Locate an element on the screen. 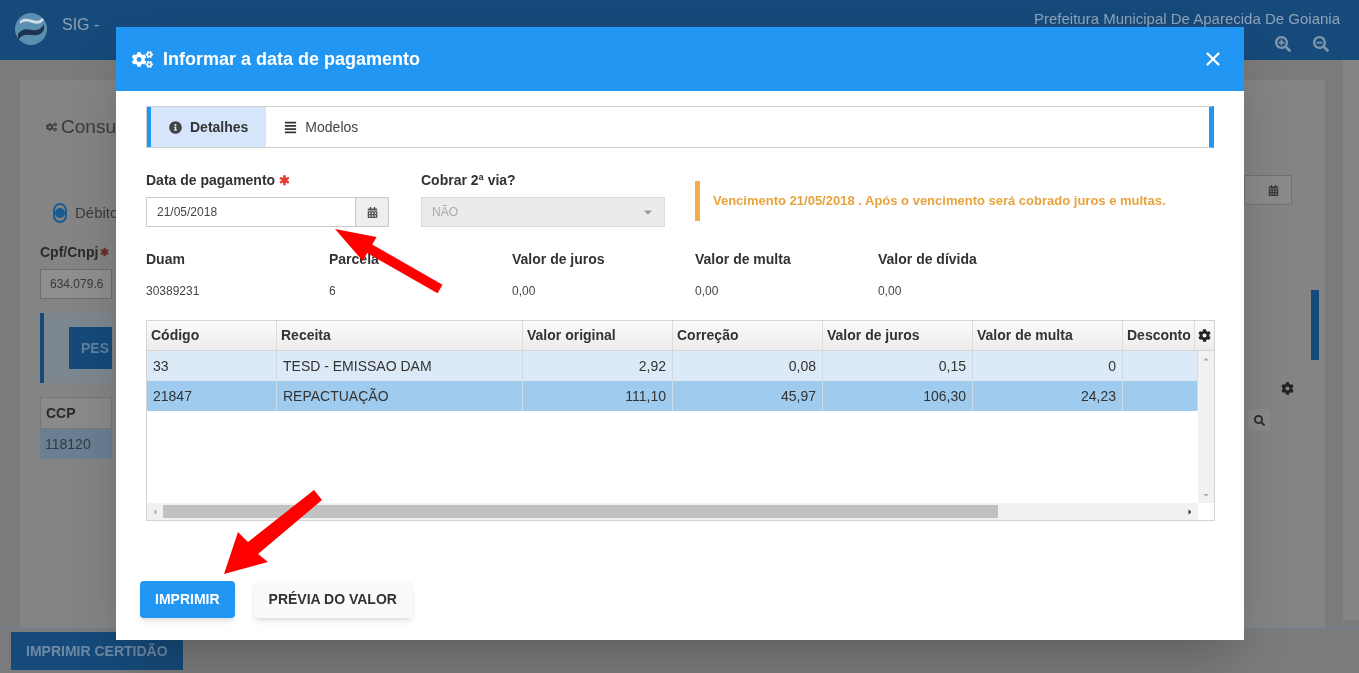  preview-button: PRÉVIA DO VALOR is located at coordinates (332, 599).